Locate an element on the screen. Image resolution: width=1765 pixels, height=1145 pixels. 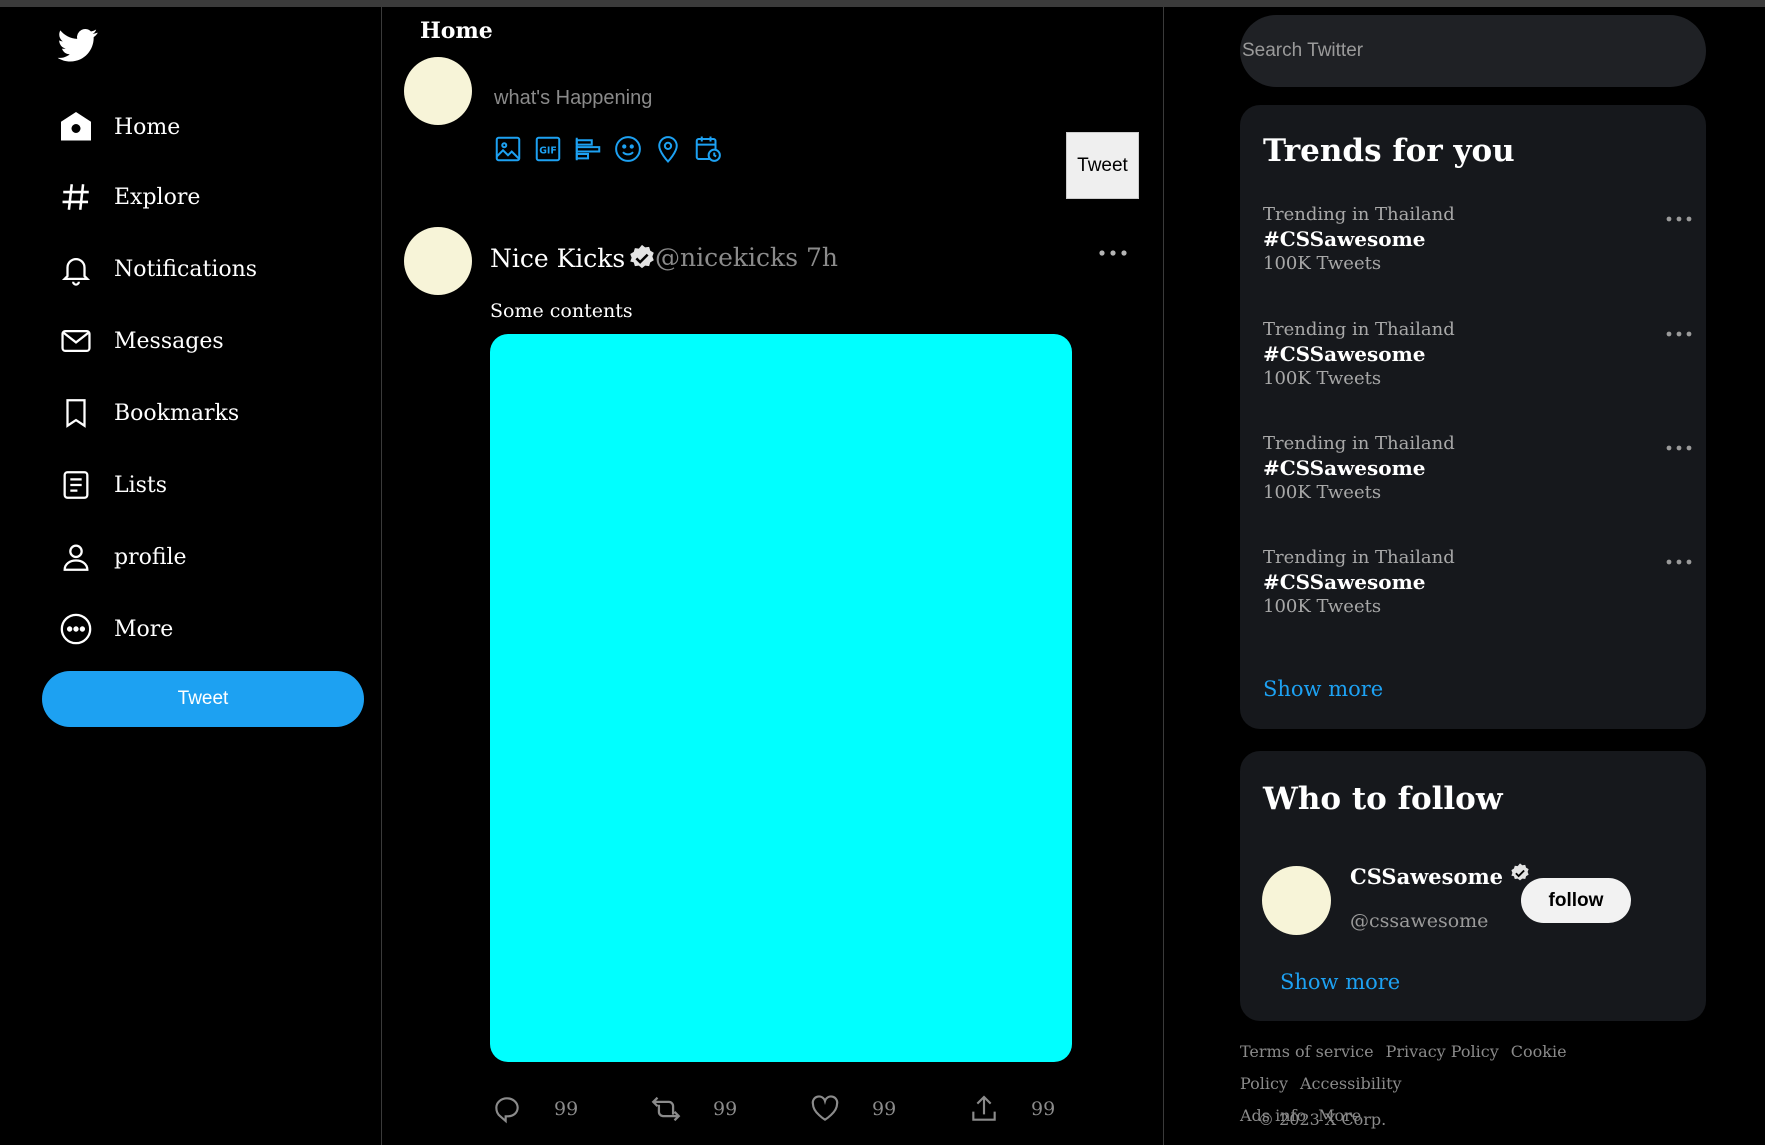
nav-item-label: Notifications is located at coordinates (186, 269).